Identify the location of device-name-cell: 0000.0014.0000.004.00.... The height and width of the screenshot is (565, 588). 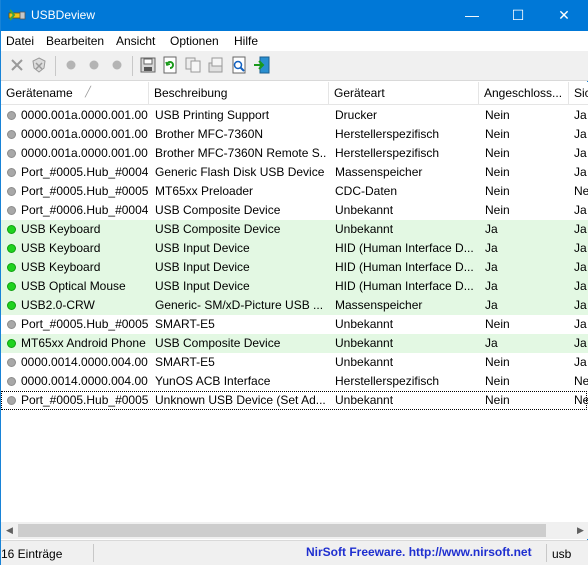
(84, 381).